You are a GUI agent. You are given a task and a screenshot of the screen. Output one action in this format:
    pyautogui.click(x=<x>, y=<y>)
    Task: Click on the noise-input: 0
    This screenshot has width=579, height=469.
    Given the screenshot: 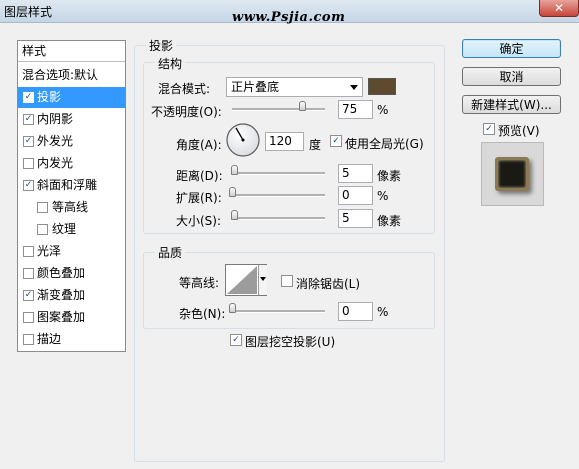 What is the action you would take?
    pyautogui.click(x=355, y=311)
    